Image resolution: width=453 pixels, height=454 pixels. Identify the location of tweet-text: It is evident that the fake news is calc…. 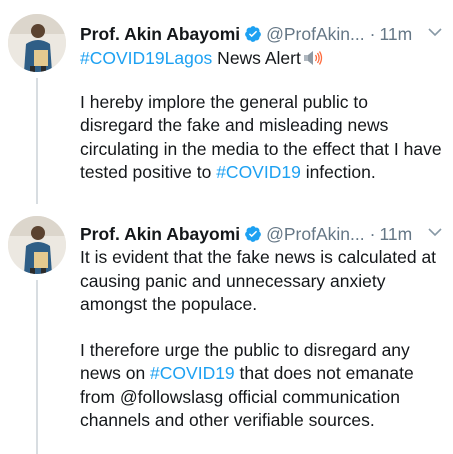
(258, 280).